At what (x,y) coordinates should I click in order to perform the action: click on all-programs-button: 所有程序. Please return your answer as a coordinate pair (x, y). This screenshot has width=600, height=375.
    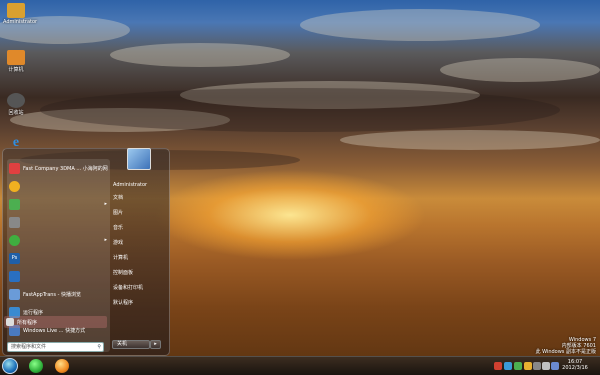
    Looking at the image, I should click on (55, 322).